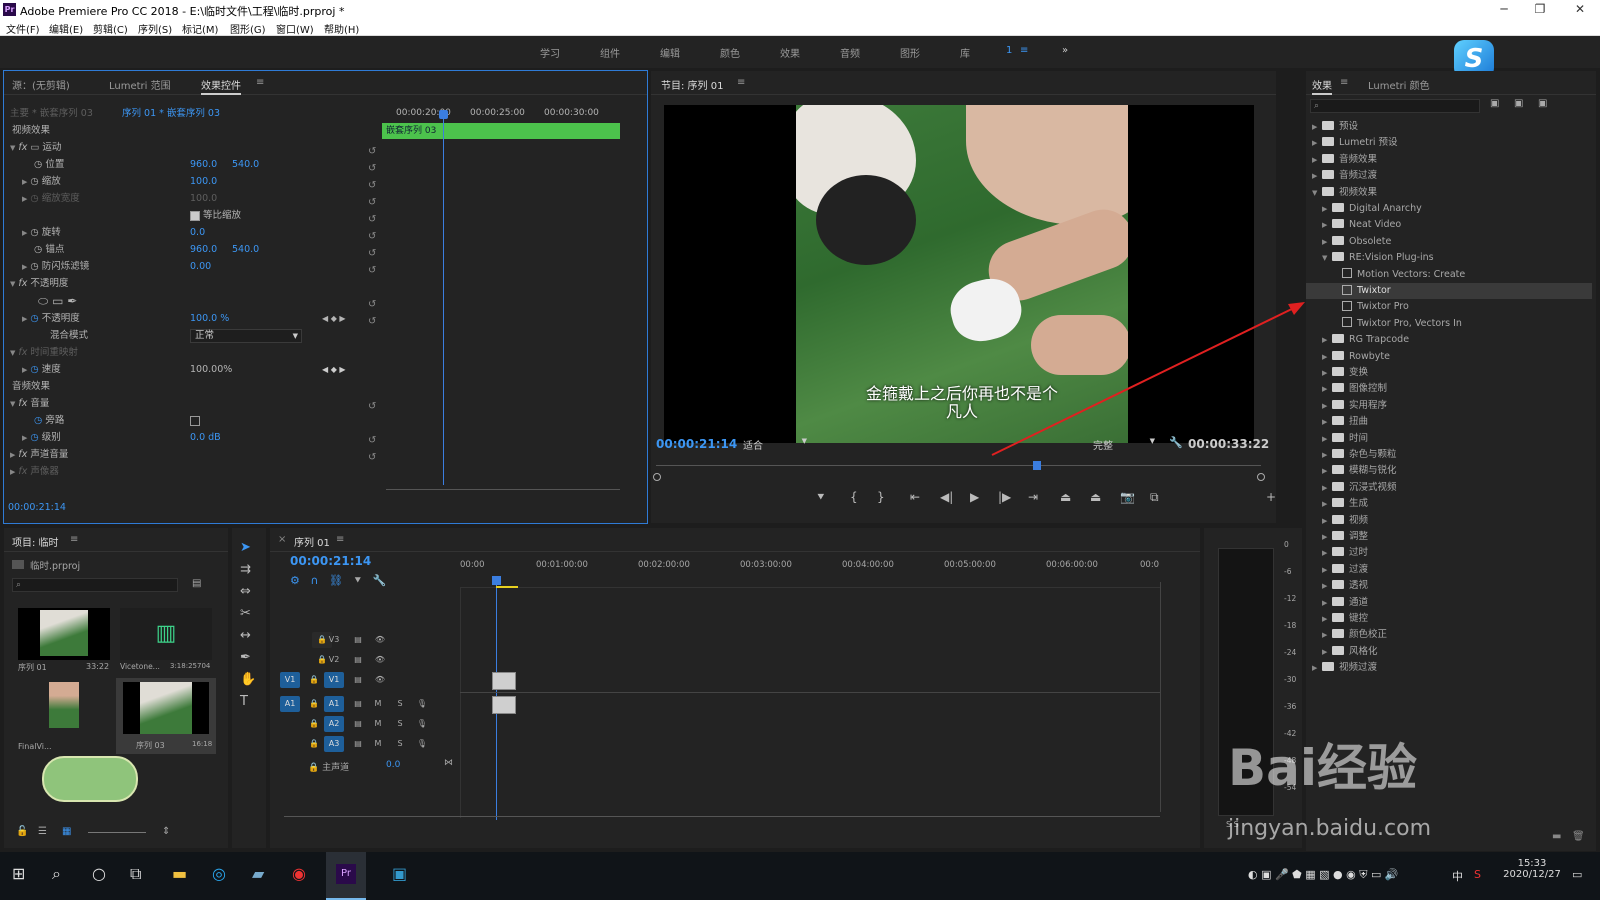  What do you see at coordinates (448, 763) in the screenshot?
I see `master-end-icon: ⋈` at bounding box center [448, 763].